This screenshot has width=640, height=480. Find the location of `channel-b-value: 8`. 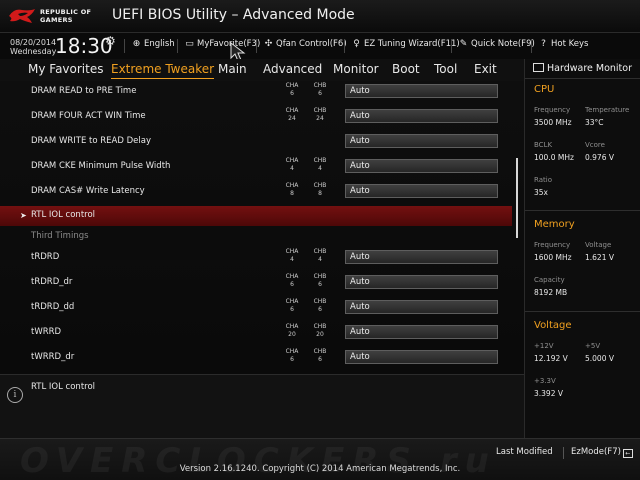

channel-b-value: 8 is located at coordinates (320, 193).